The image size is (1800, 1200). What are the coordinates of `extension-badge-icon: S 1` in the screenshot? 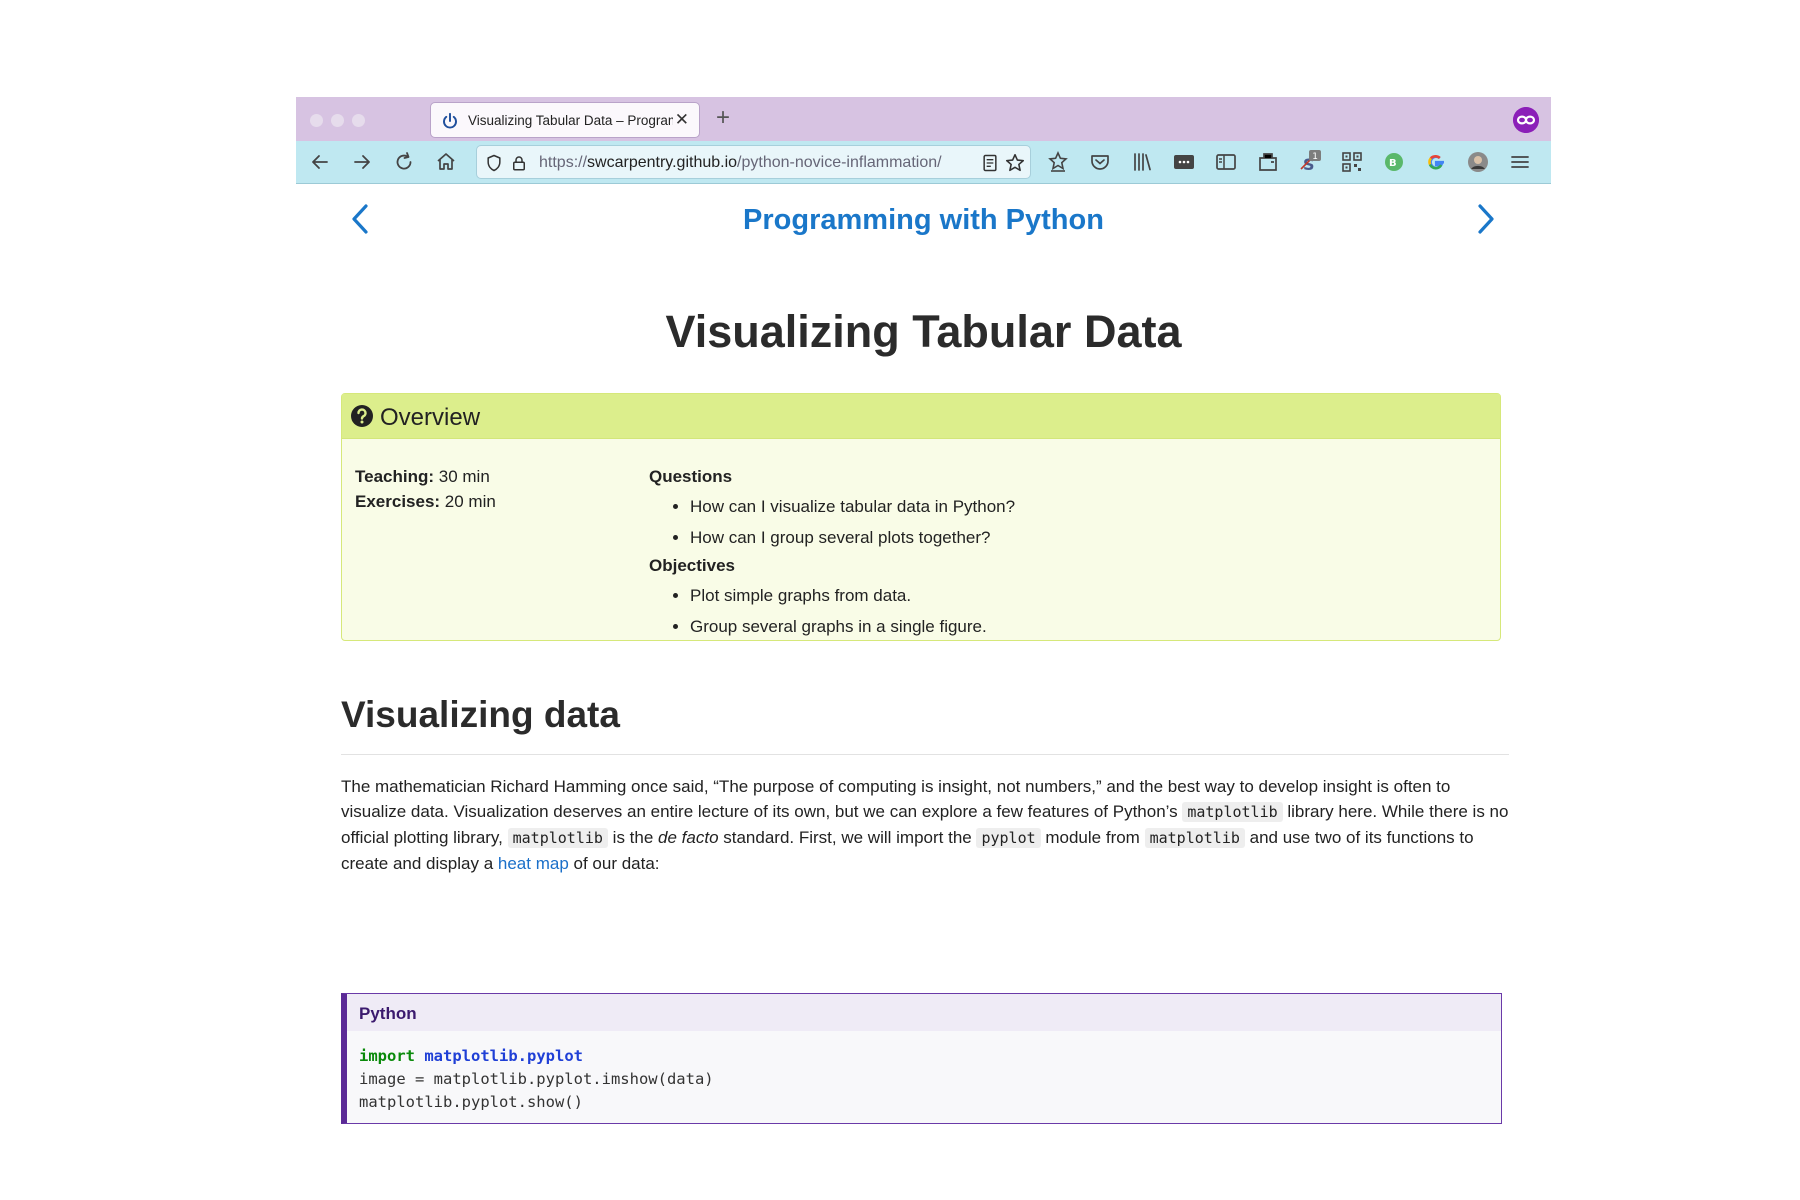 It's located at (1310, 162).